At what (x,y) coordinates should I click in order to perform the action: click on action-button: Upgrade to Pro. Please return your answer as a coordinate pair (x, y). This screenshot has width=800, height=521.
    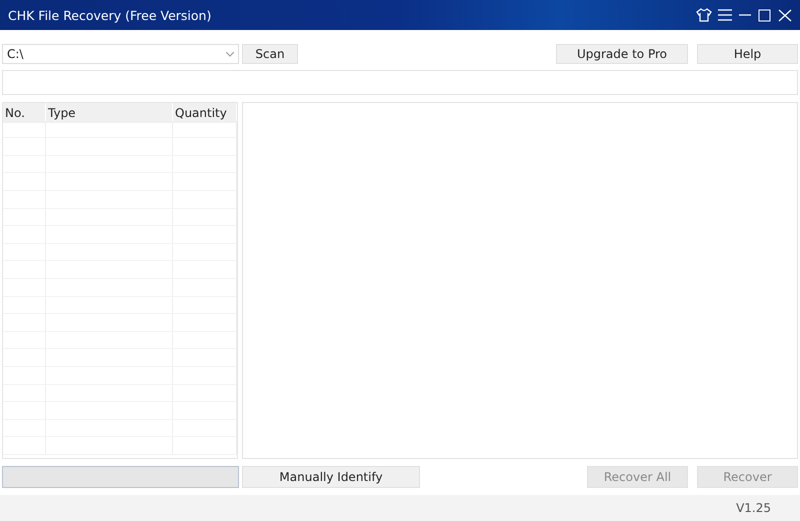
    Looking at the image, I should click on (622, 54).